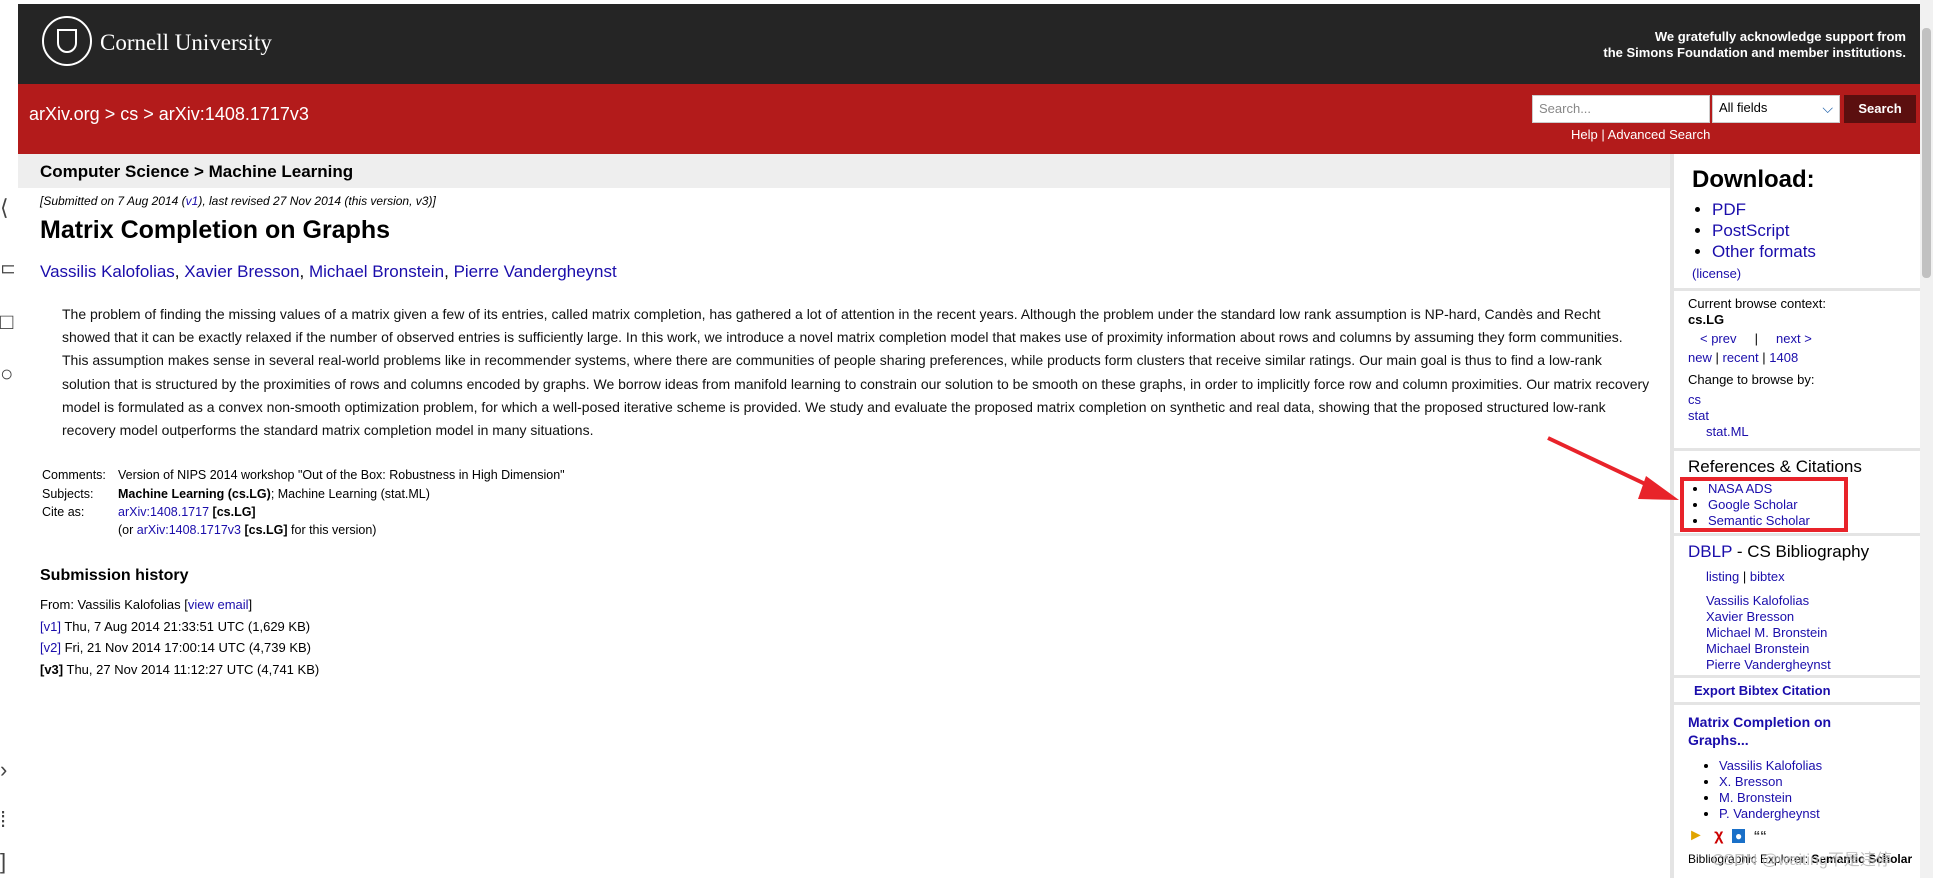 This screenshot has width=1933, height=878. Describe the element at coordinates (1776, 109) in the screenshot. I see `search-field-select: All fields ⌵` at that location.